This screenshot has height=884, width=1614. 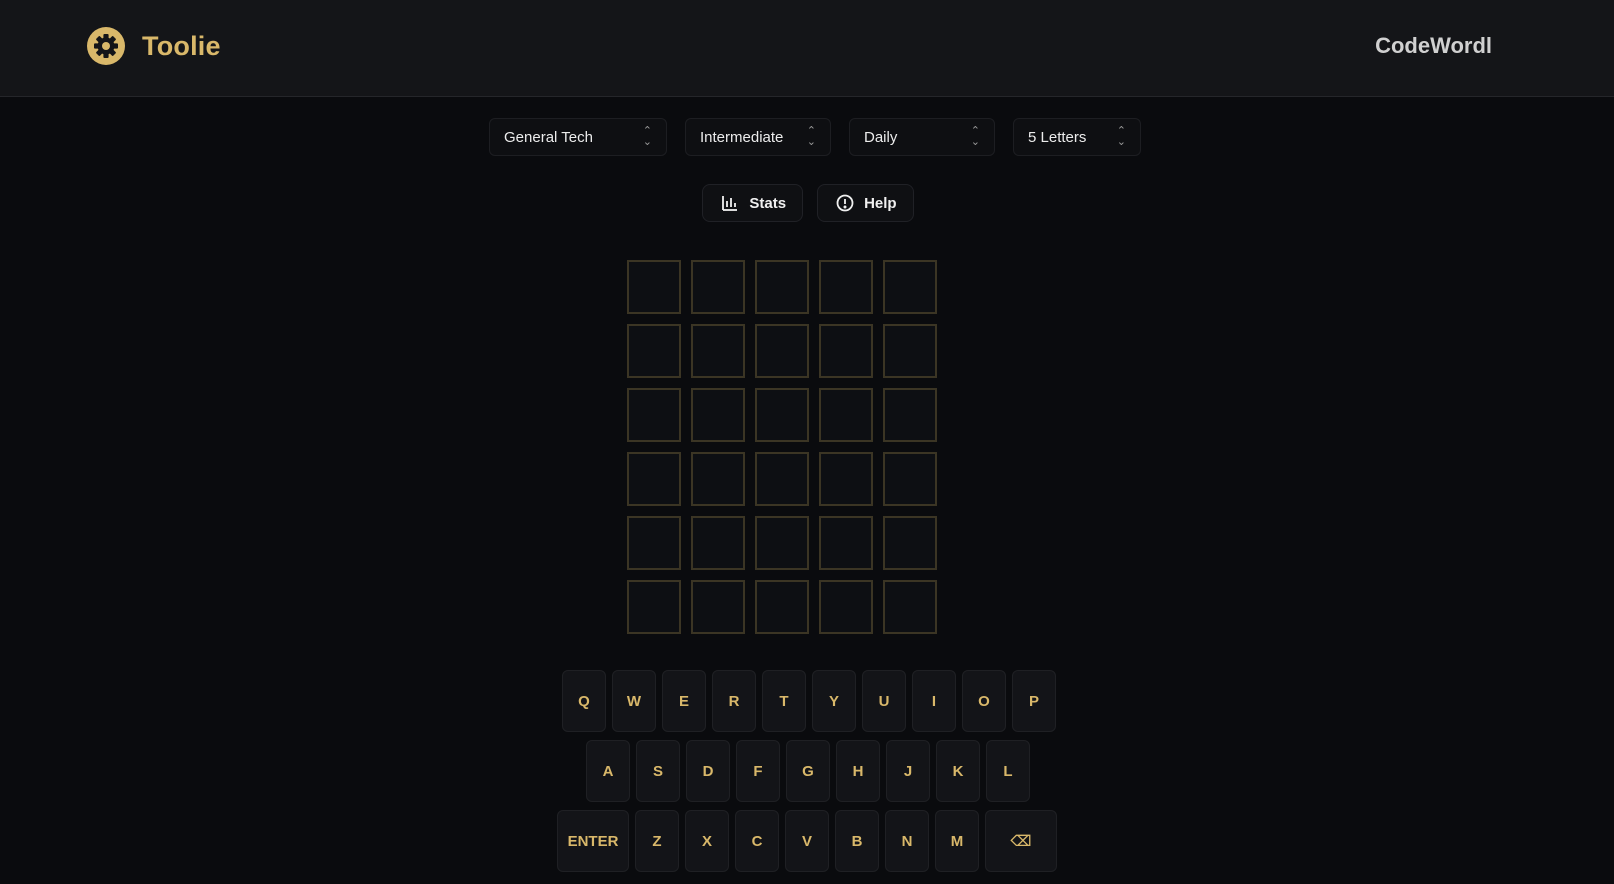 I want to click on action-bar: Stats Help, so click(x=807, y=203).